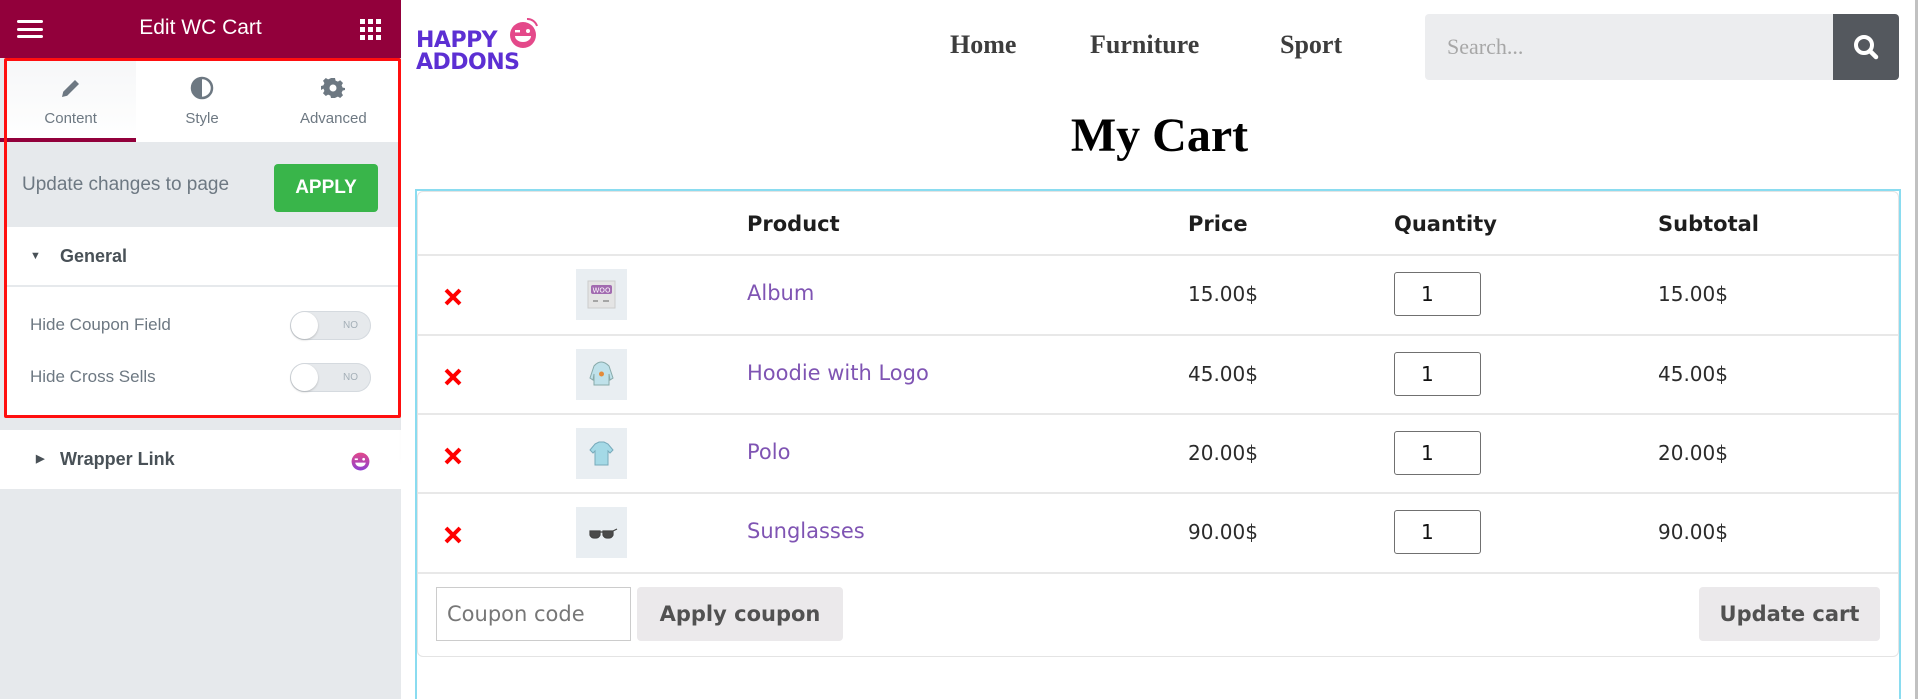 The width and height of the screenshot is (1918, 699). Describe the element at coordinates (477, 44) in the screenshot. I see `site-logo: HAPPY ADDONS` at that location.